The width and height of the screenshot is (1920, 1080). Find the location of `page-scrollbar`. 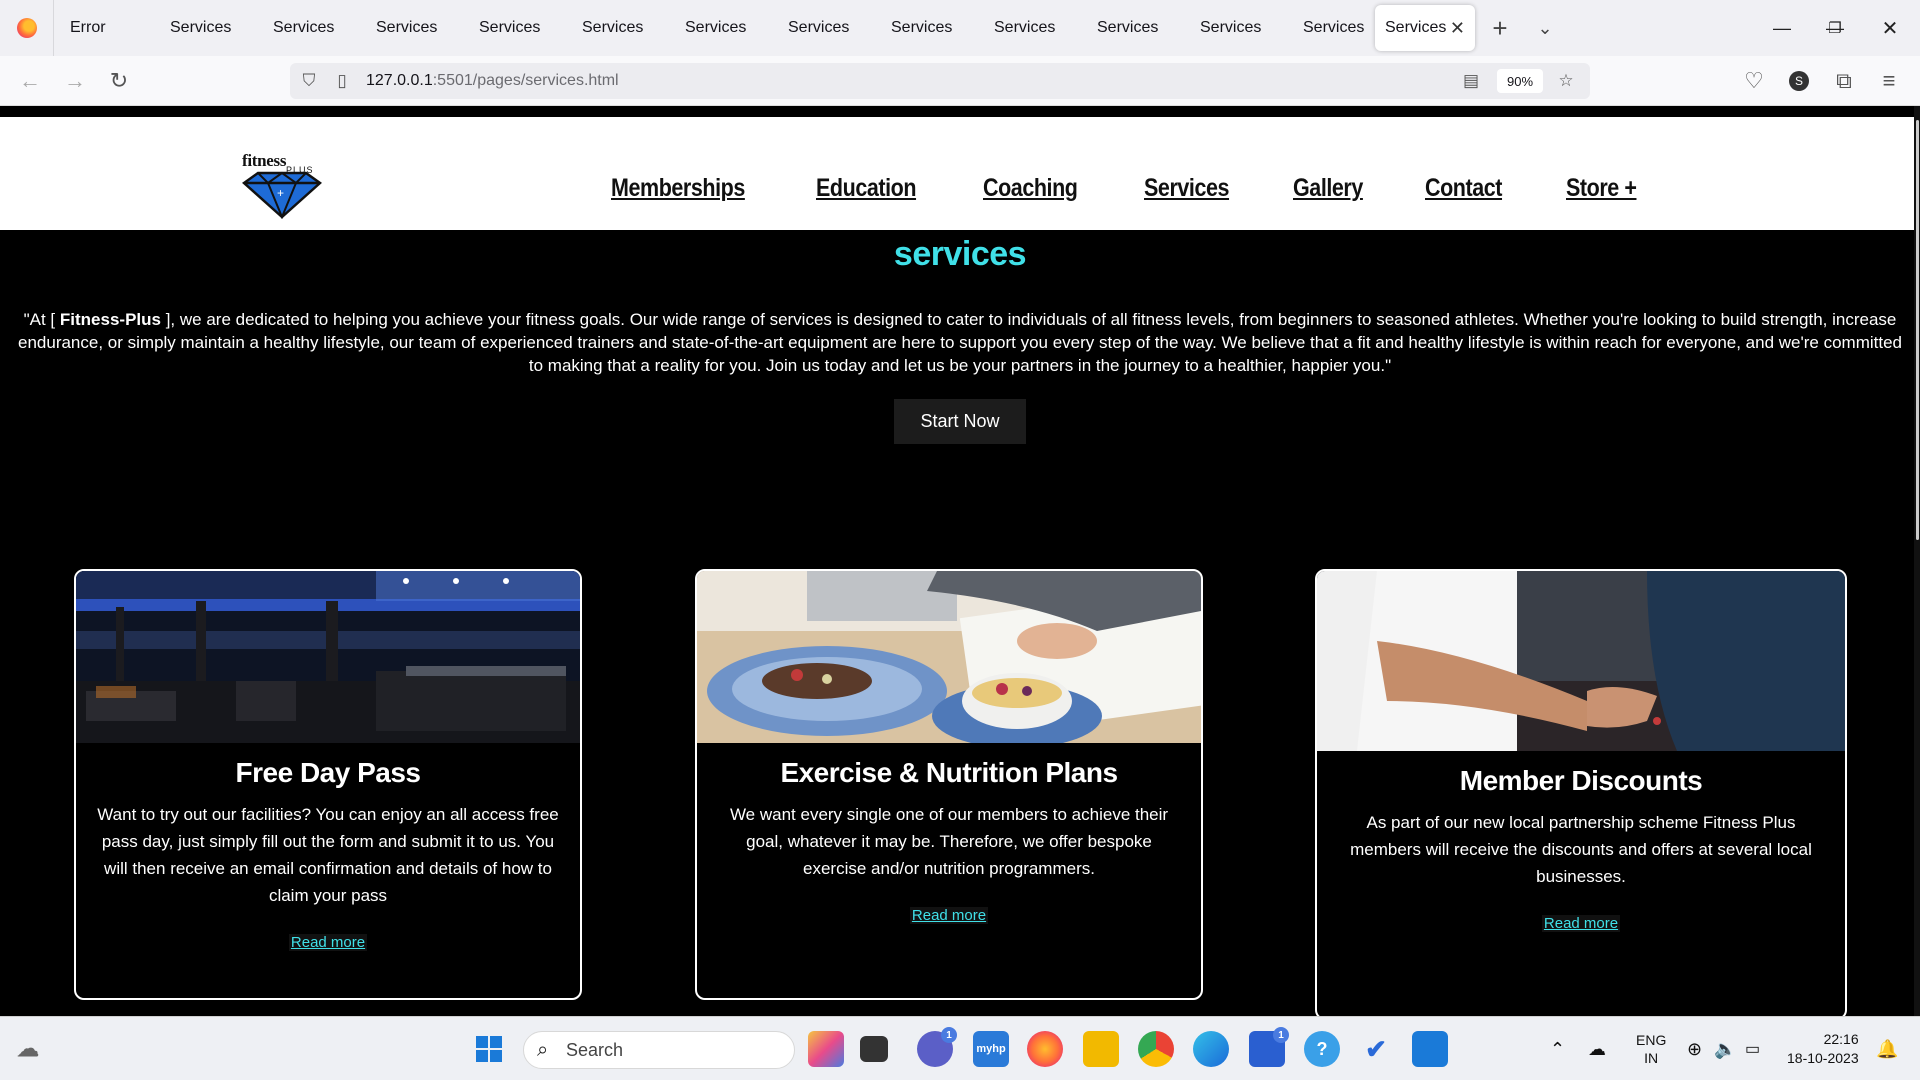

page-scrollbar is located at coordinates (1917, 561).